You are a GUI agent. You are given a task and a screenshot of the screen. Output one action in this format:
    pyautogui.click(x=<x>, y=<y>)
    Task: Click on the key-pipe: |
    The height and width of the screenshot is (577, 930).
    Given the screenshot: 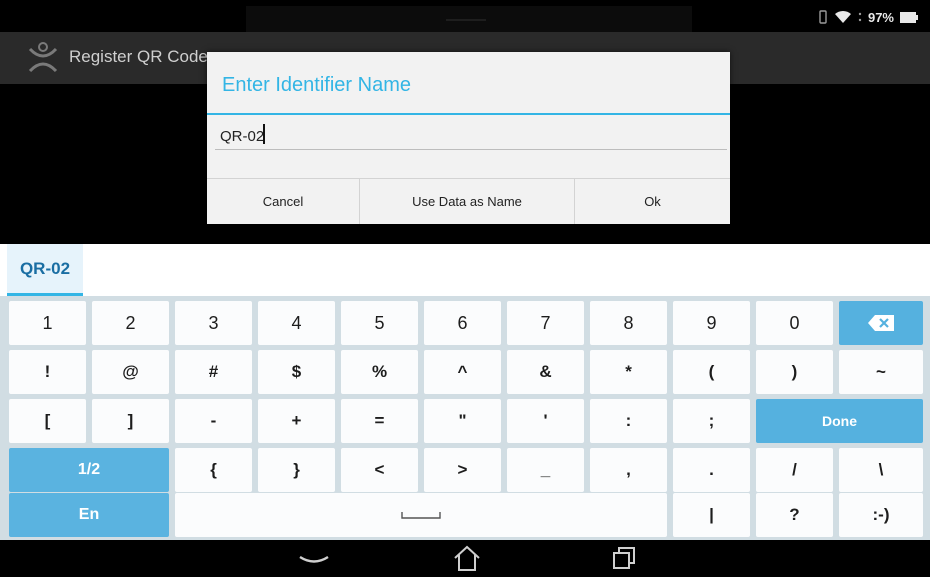 What is the action you would take?
    pyautogui.click(x=711, y=515)
    